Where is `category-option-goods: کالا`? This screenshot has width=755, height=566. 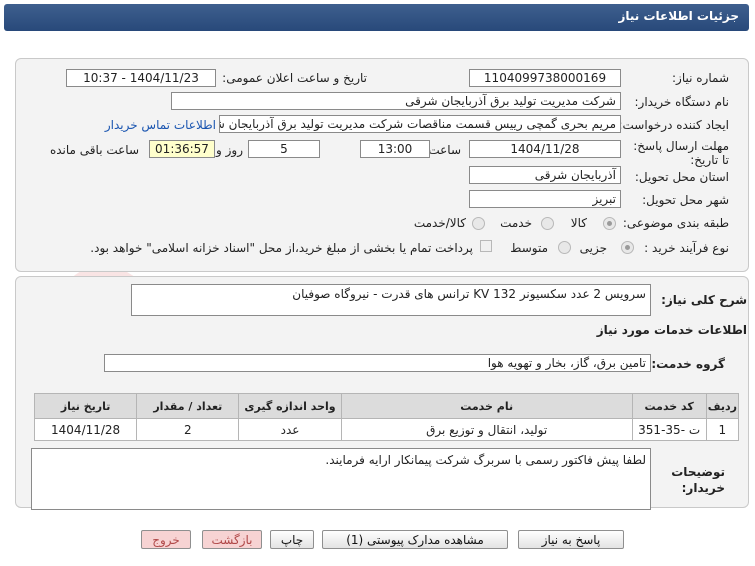 category-option-goods: کالا is located at coordinates (578, 223).